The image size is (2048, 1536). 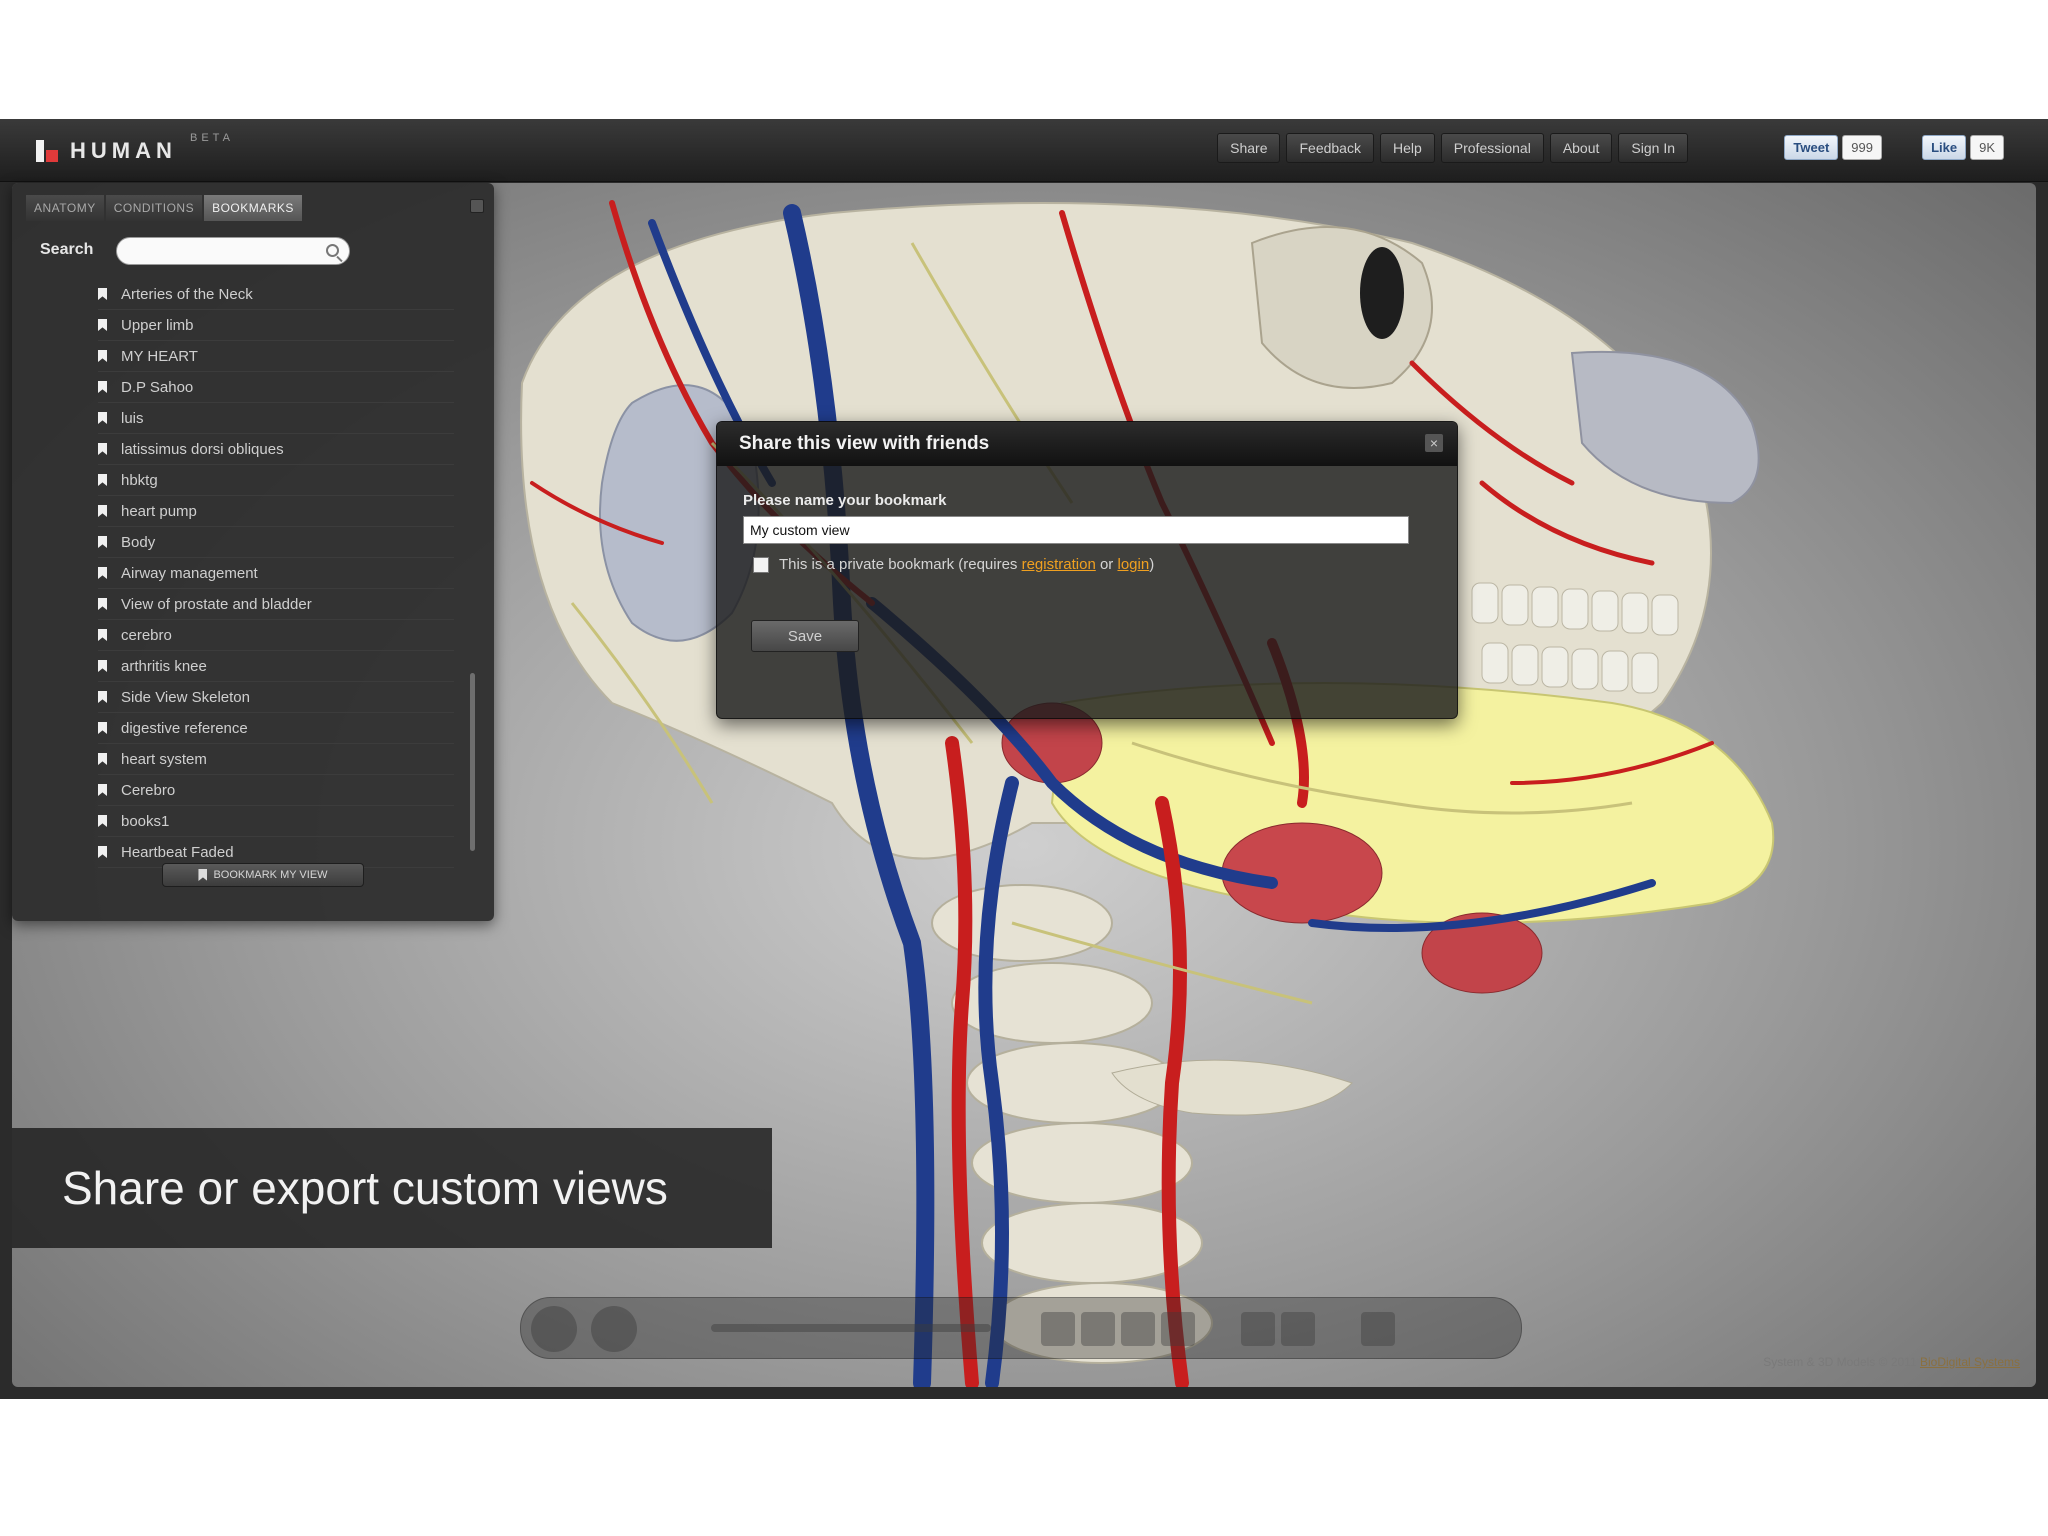 I want to click on list-item: Body, so click(x=276, y=542).